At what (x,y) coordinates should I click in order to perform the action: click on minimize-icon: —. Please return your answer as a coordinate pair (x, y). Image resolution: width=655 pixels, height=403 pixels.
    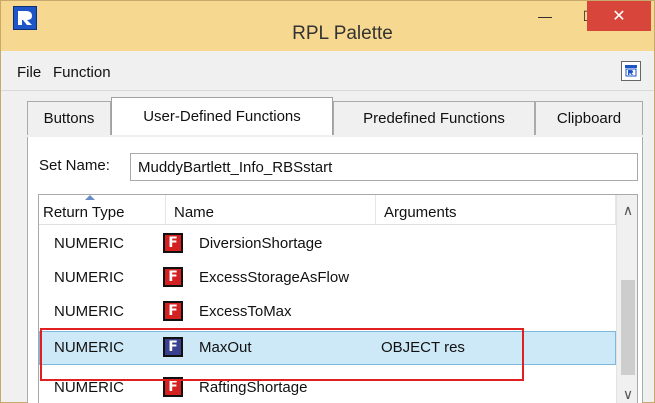
    Looking at the image, I should click on (545, 16).